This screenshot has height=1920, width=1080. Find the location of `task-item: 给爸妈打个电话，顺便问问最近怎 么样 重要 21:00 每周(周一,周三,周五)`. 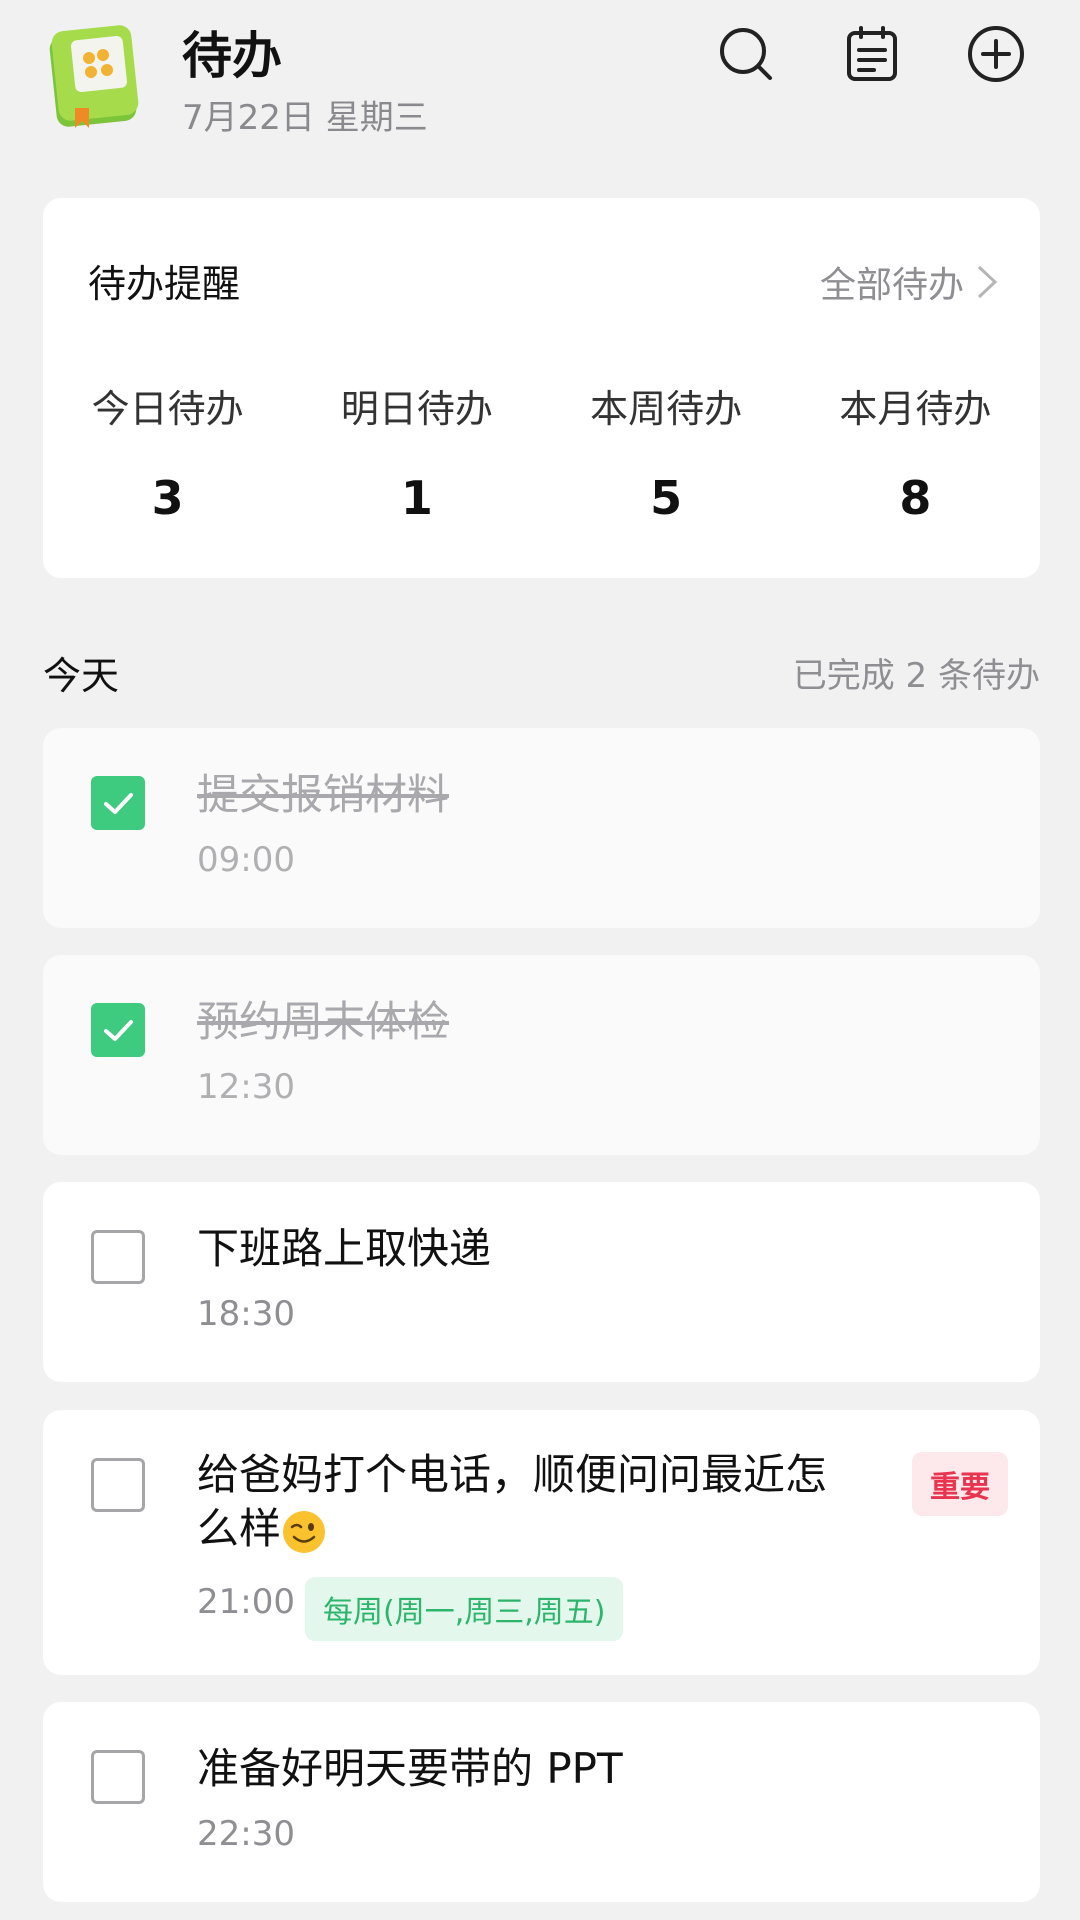

task-item: 给爸妈打个电话，顺便问问最近怎 么样 重要 21:00 每周(周一,周三,周五) is located at coordinates (541, 1542).